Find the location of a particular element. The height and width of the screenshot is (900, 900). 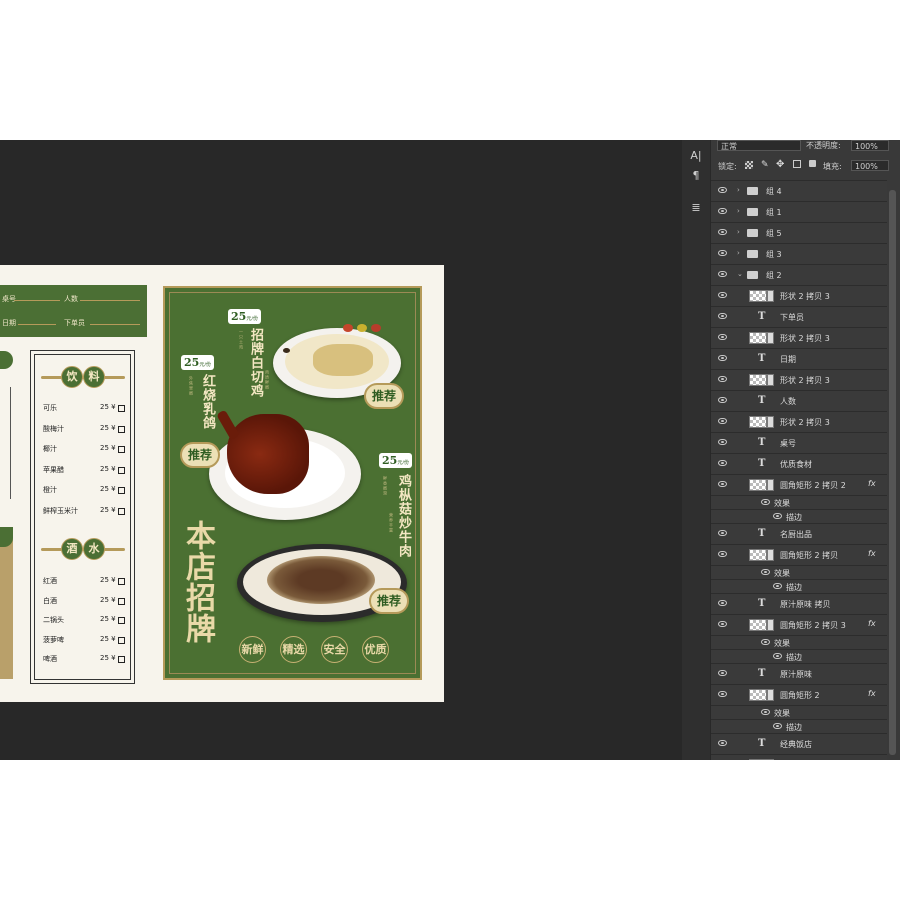

text-layer-icon: T is located at coordinates (762, 442).